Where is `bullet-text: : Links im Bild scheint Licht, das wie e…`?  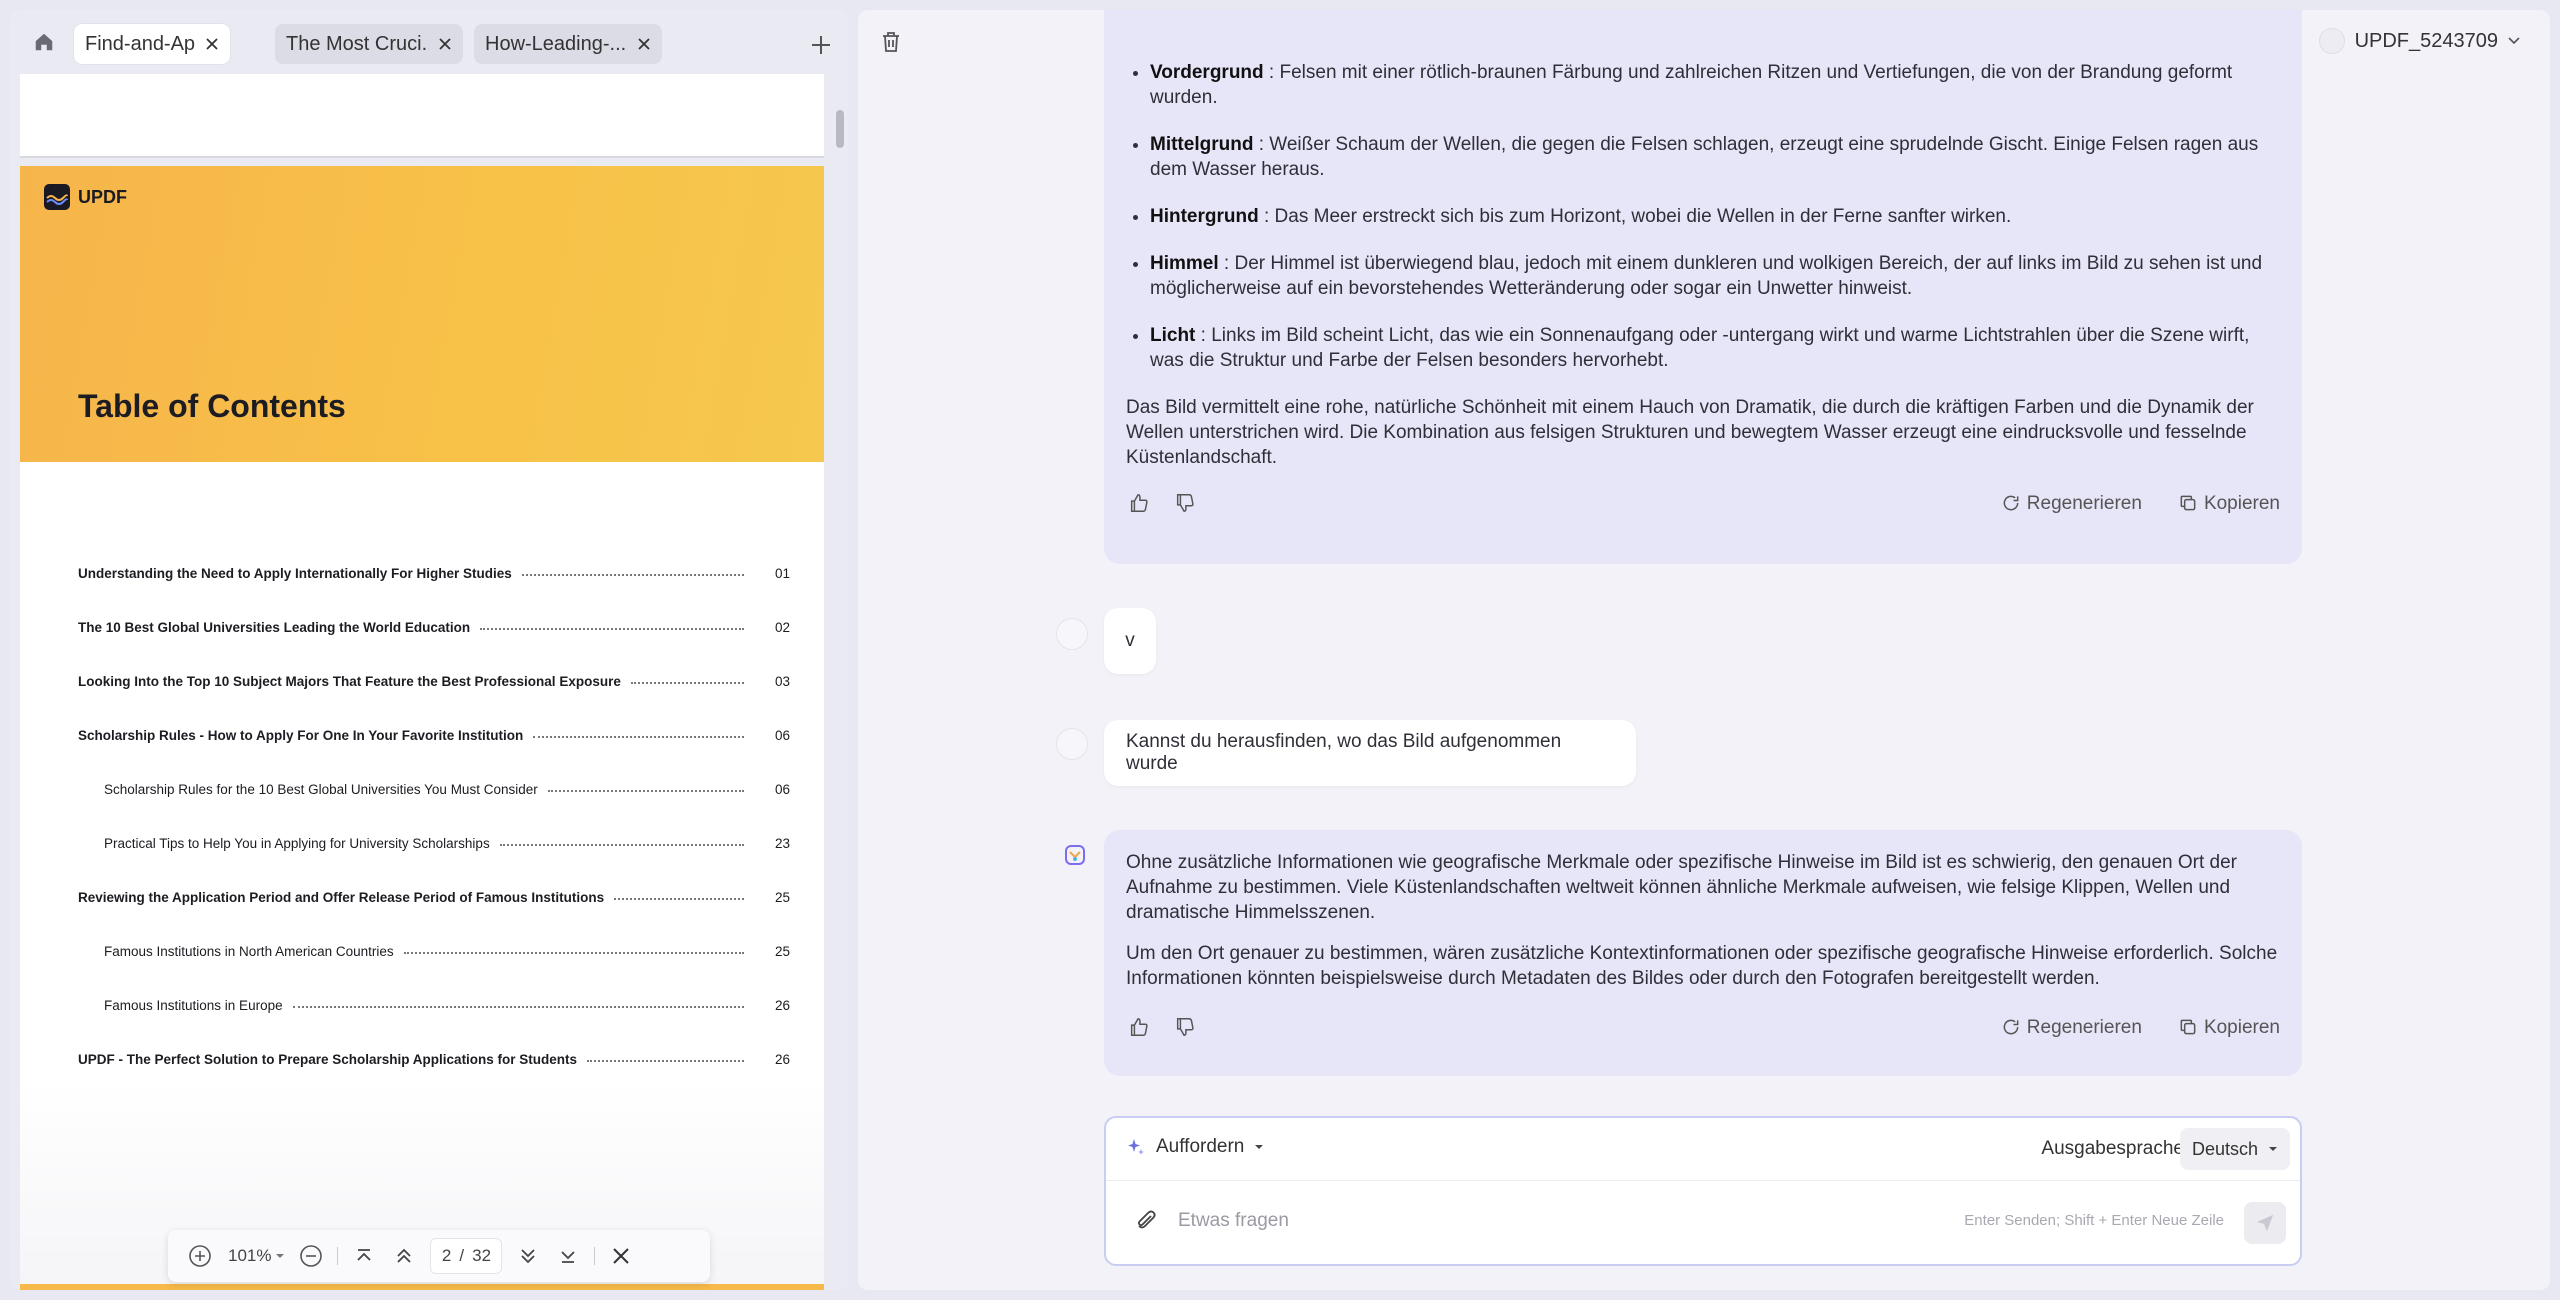
bullet-text: : Links im Bild scheint Licht, das wie e… is located at coordinates (1700, 348).